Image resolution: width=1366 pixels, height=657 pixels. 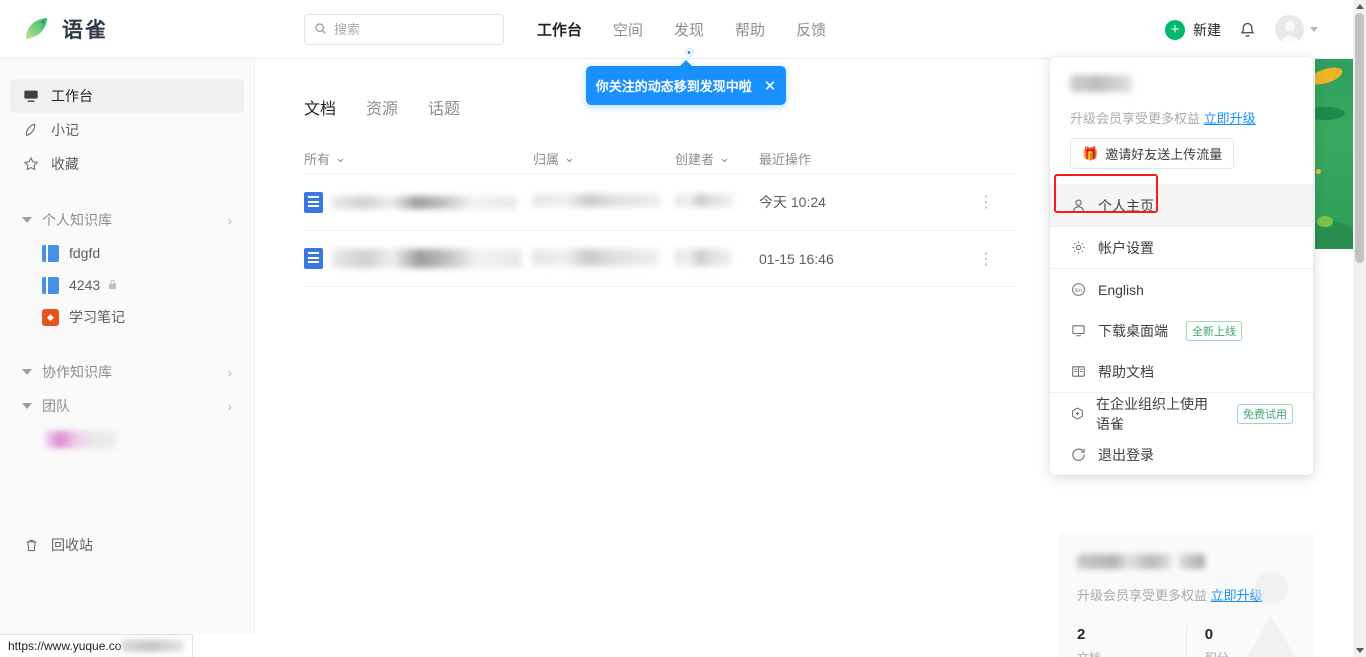 I want to click on sidebar-book-fdgfd: fdgfd, so click(x=127, y=253).